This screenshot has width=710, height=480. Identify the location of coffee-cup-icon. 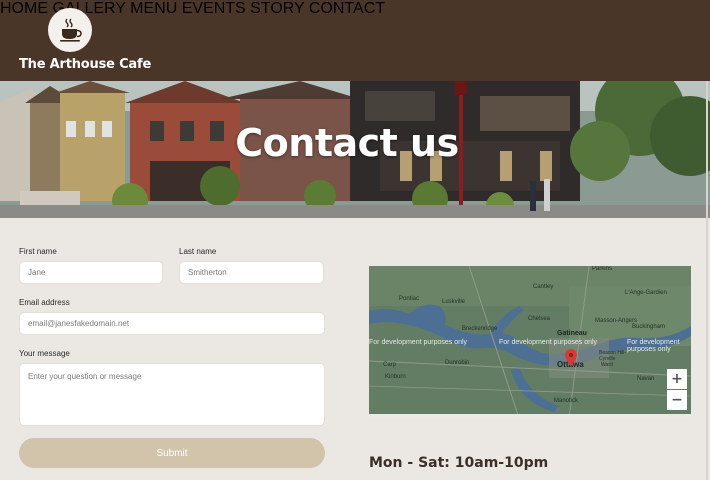
(71, 30).